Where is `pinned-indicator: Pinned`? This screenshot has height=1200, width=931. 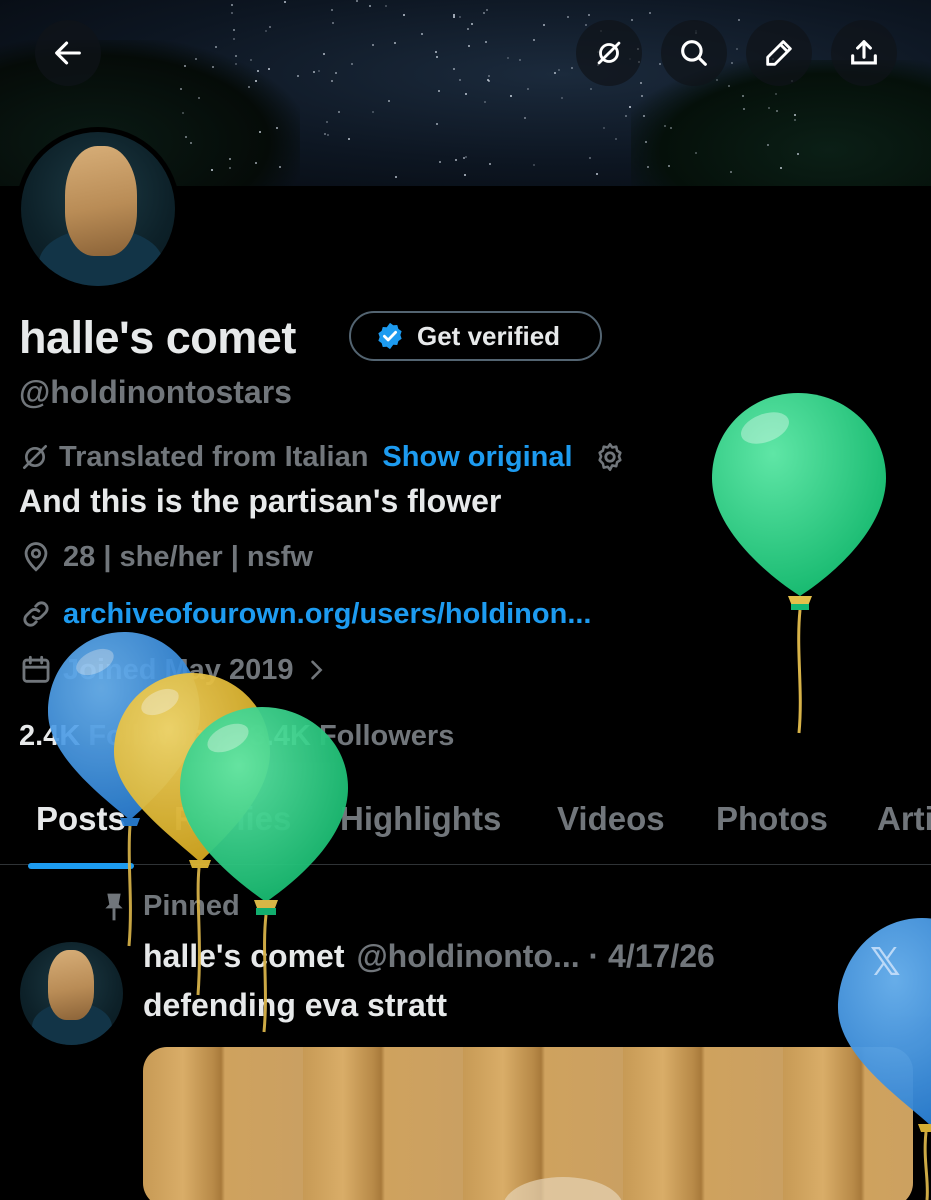
pinned-indicator: Pinned is located at coordinates (170, 906).